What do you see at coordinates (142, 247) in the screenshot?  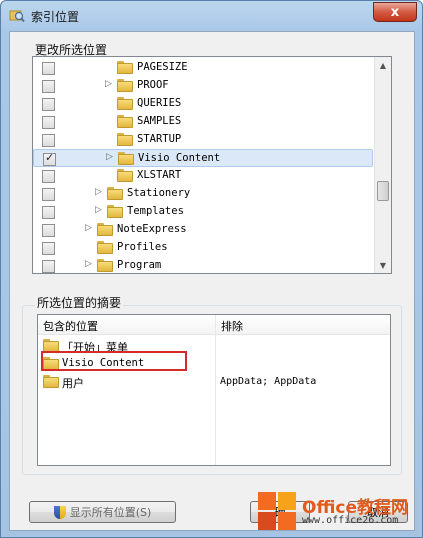 I see `tree-item-label: Profiles` at bounding box center [142, 247].